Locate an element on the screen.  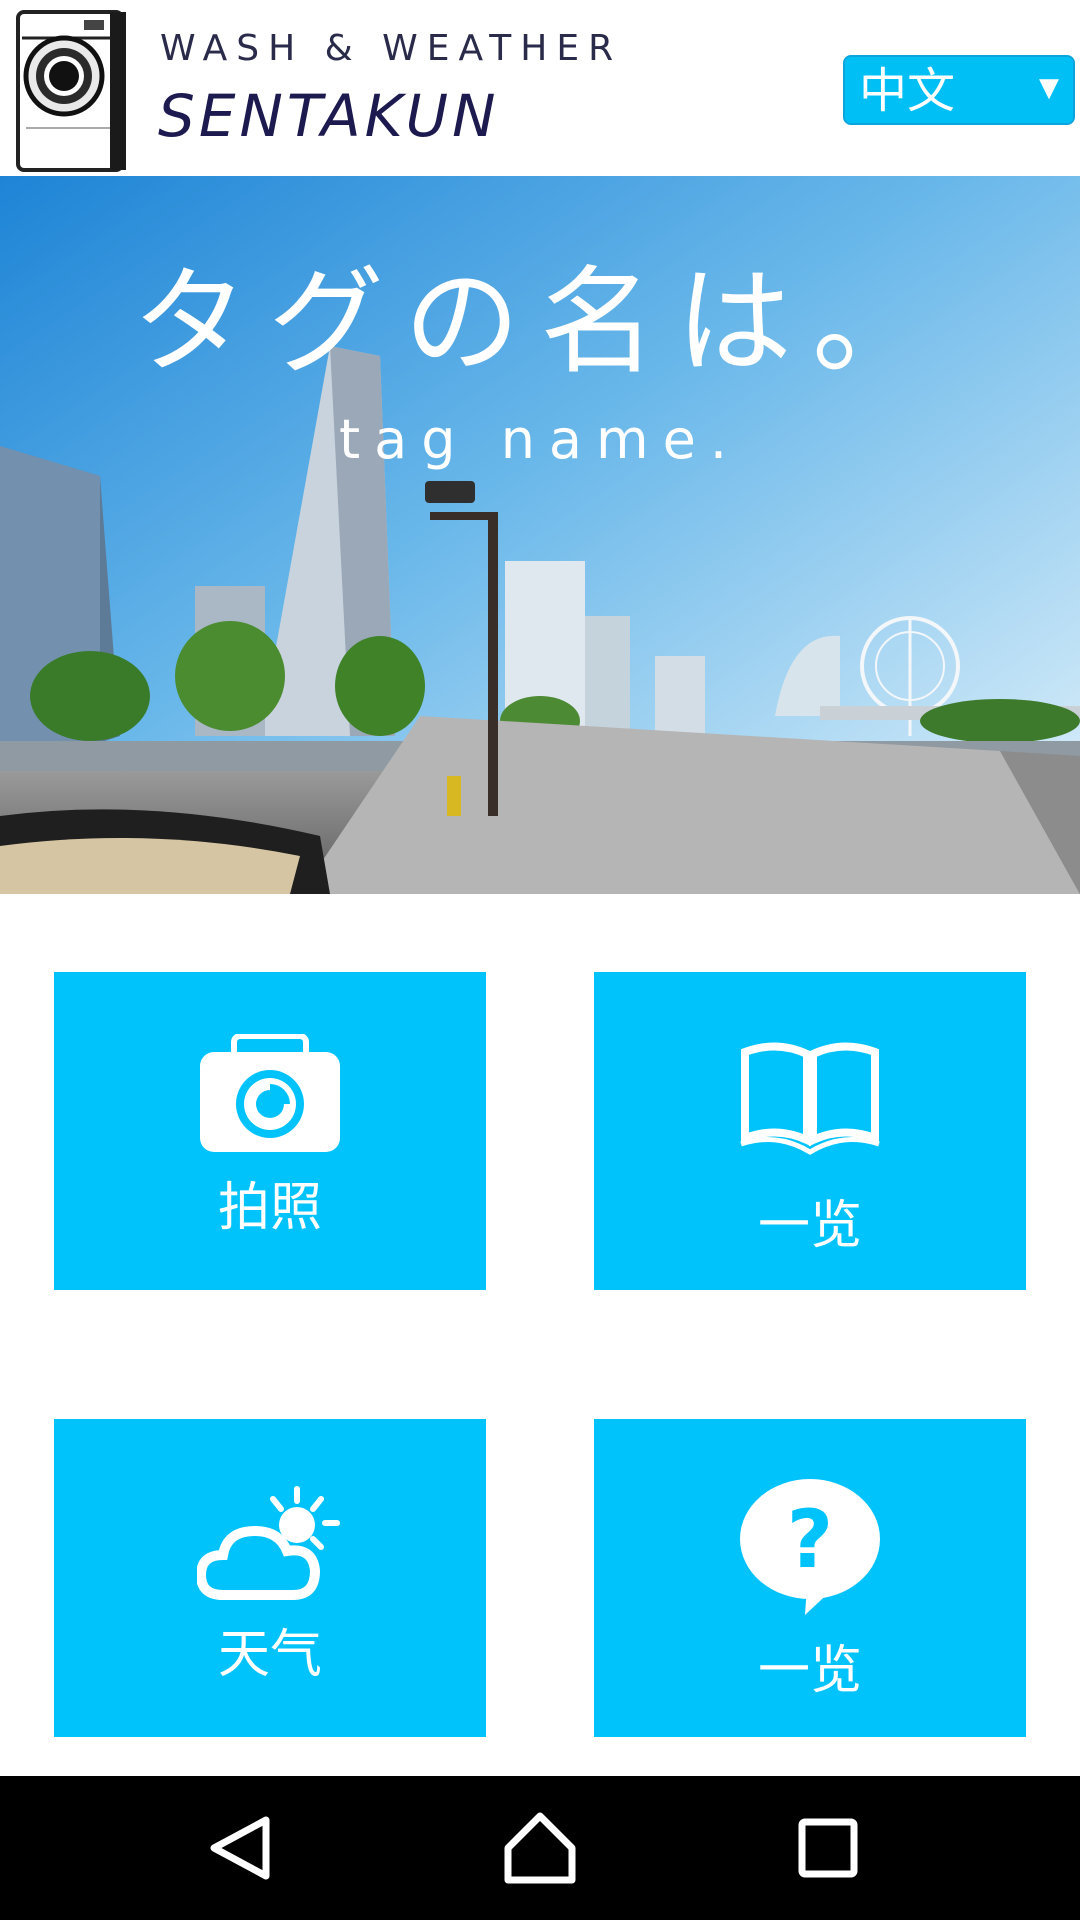
question-bubble-icon: ? is located at coordinates (810, 1548).